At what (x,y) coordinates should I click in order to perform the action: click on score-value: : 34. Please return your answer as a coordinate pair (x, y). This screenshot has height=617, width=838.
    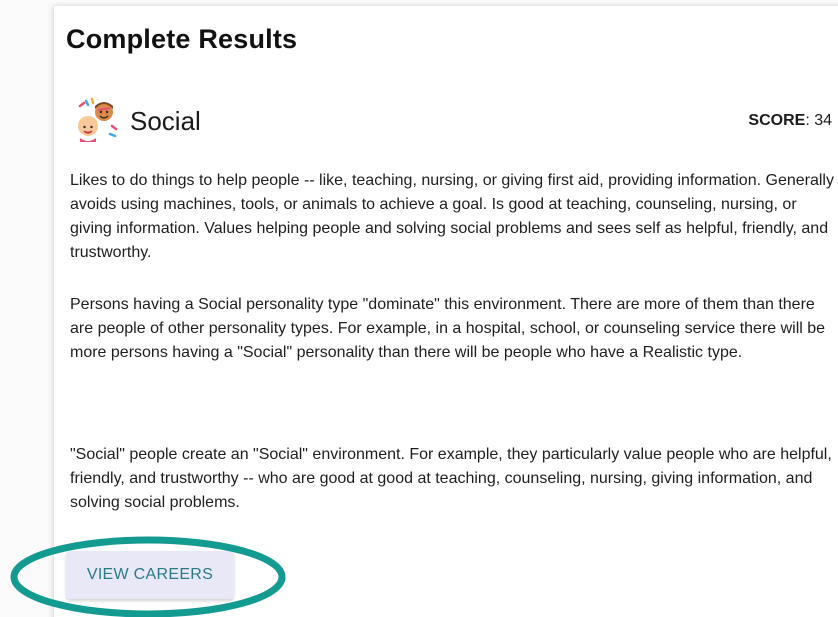
    Looking at the image, I should click on (818, 120).